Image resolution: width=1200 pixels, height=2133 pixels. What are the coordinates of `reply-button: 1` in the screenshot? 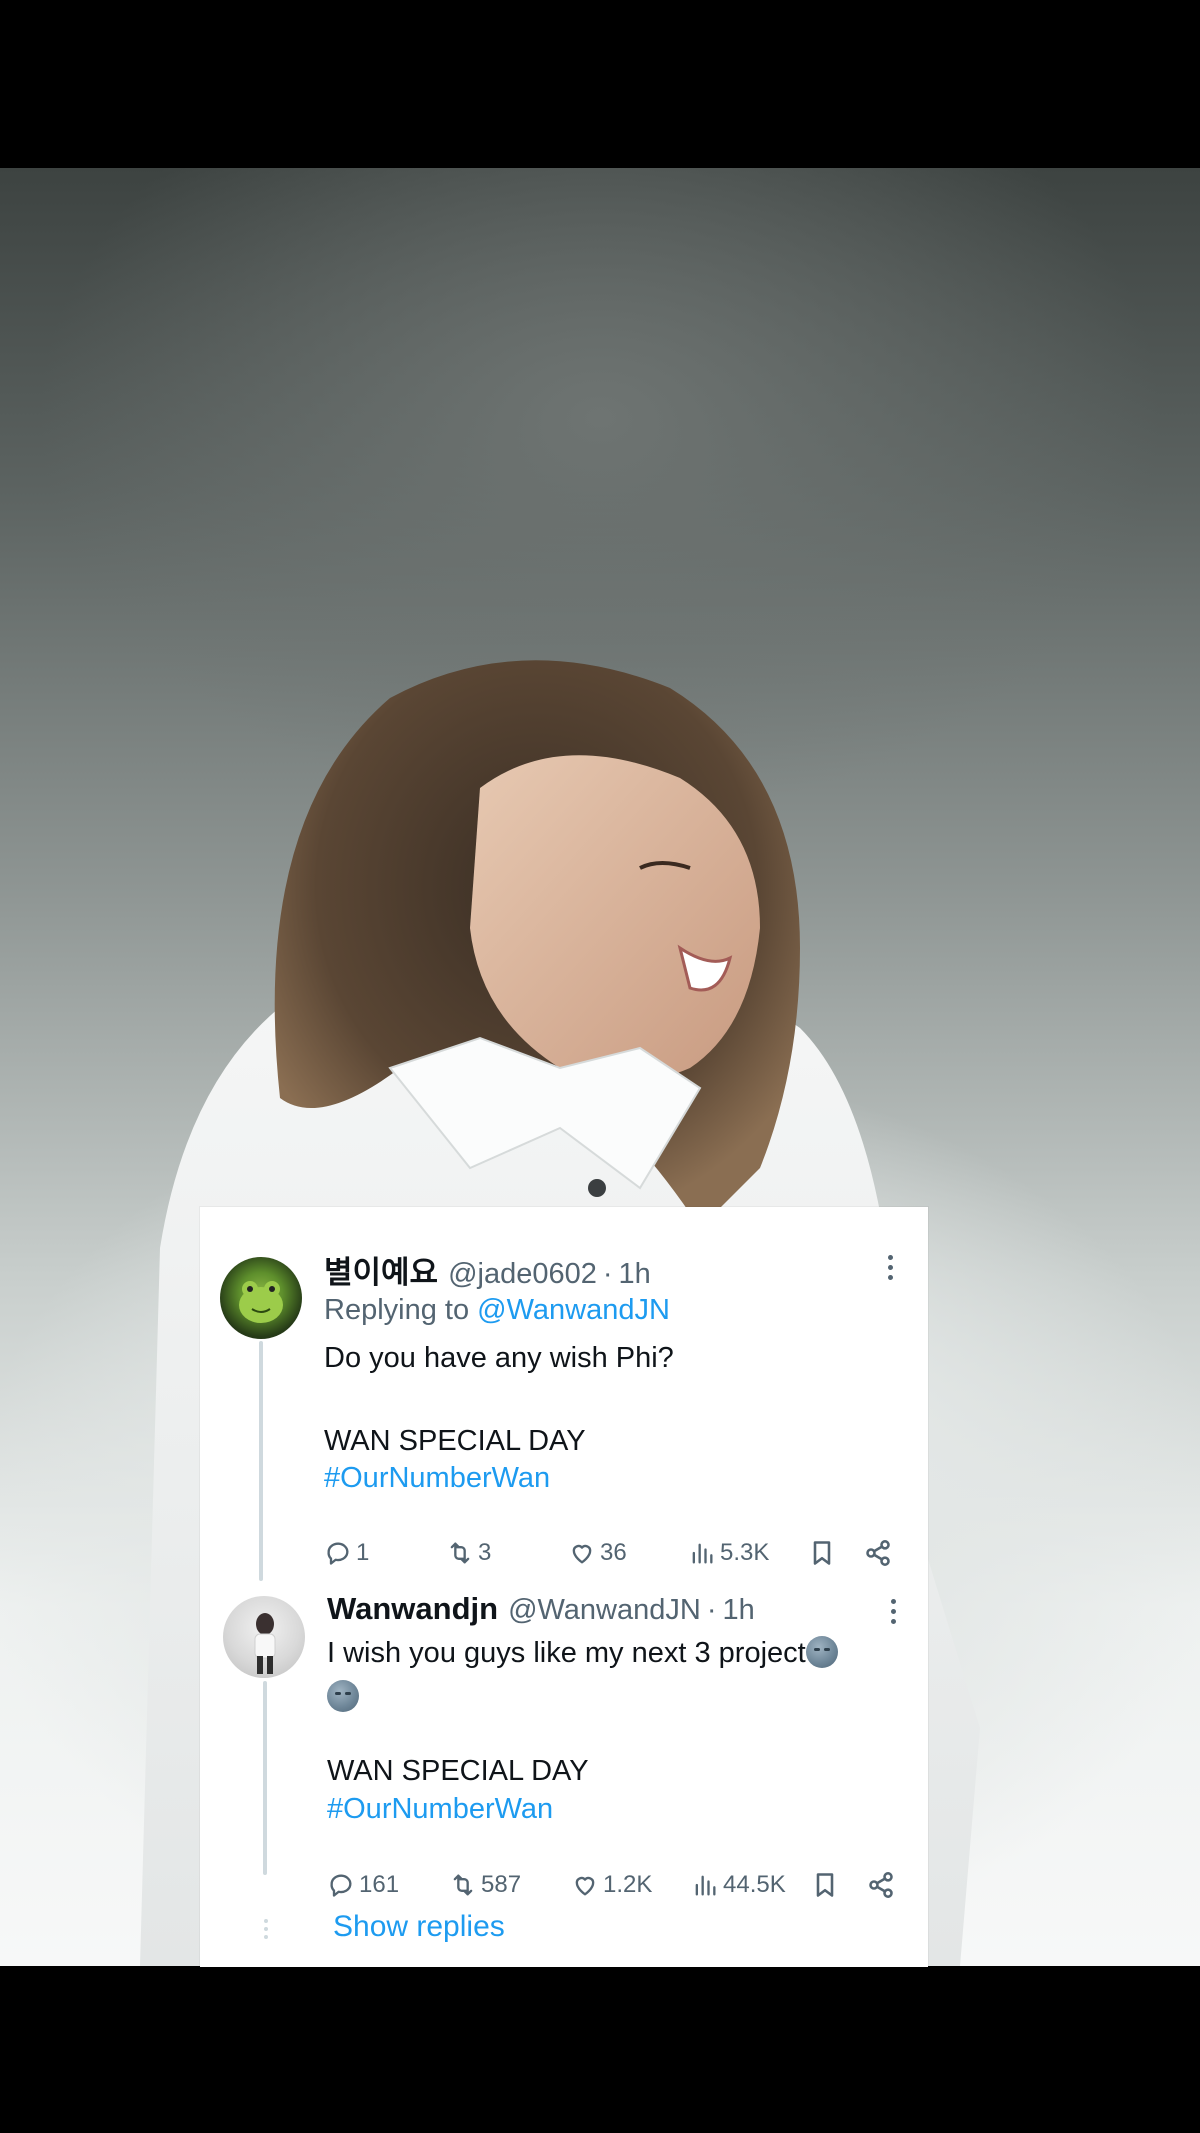 It's located at (346, 1553).